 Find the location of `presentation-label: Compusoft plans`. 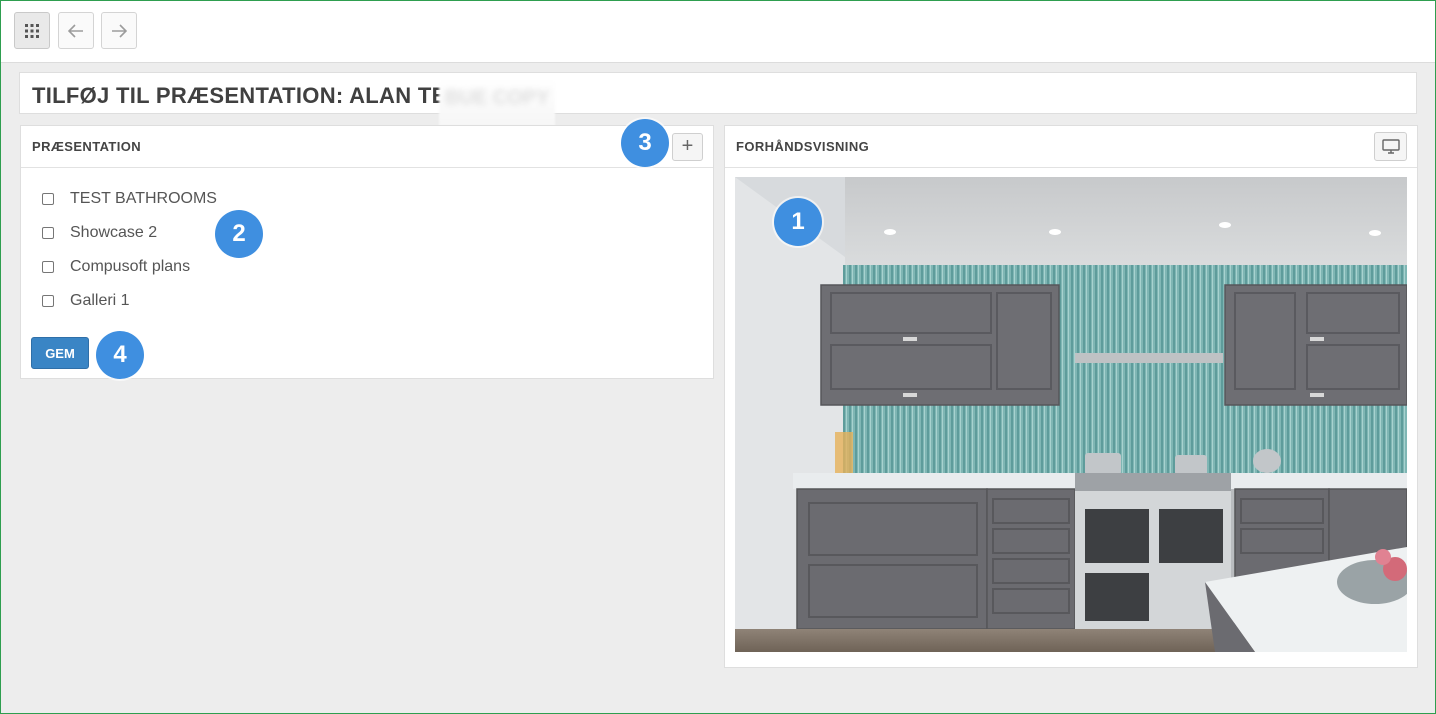

presentation-label: Compusoft plans is located at coordinates (130, 266).